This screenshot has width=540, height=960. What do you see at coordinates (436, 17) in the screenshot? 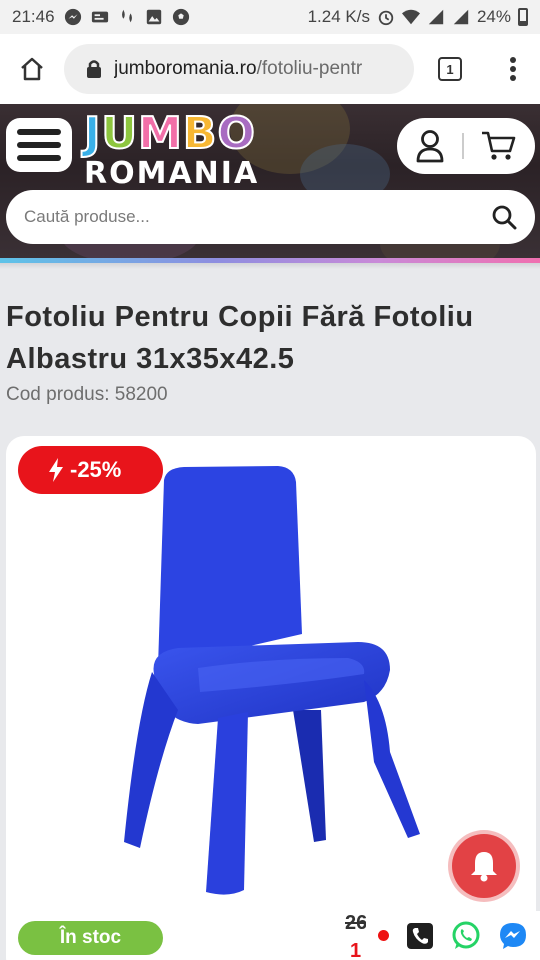
I see `signal-icon` at bounding box center [436, 17].